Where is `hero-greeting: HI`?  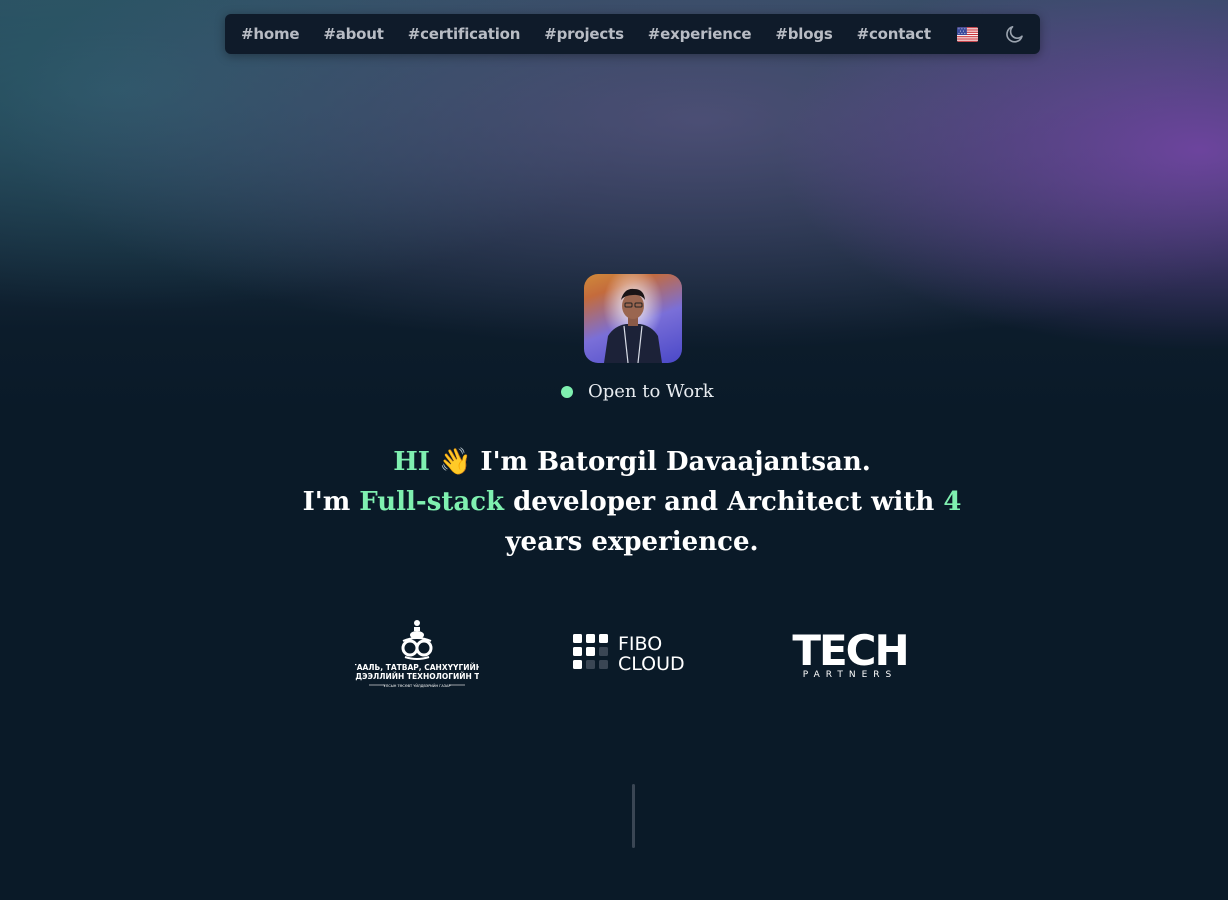
hero-greeting: HI is located at coordinates (411, 462).